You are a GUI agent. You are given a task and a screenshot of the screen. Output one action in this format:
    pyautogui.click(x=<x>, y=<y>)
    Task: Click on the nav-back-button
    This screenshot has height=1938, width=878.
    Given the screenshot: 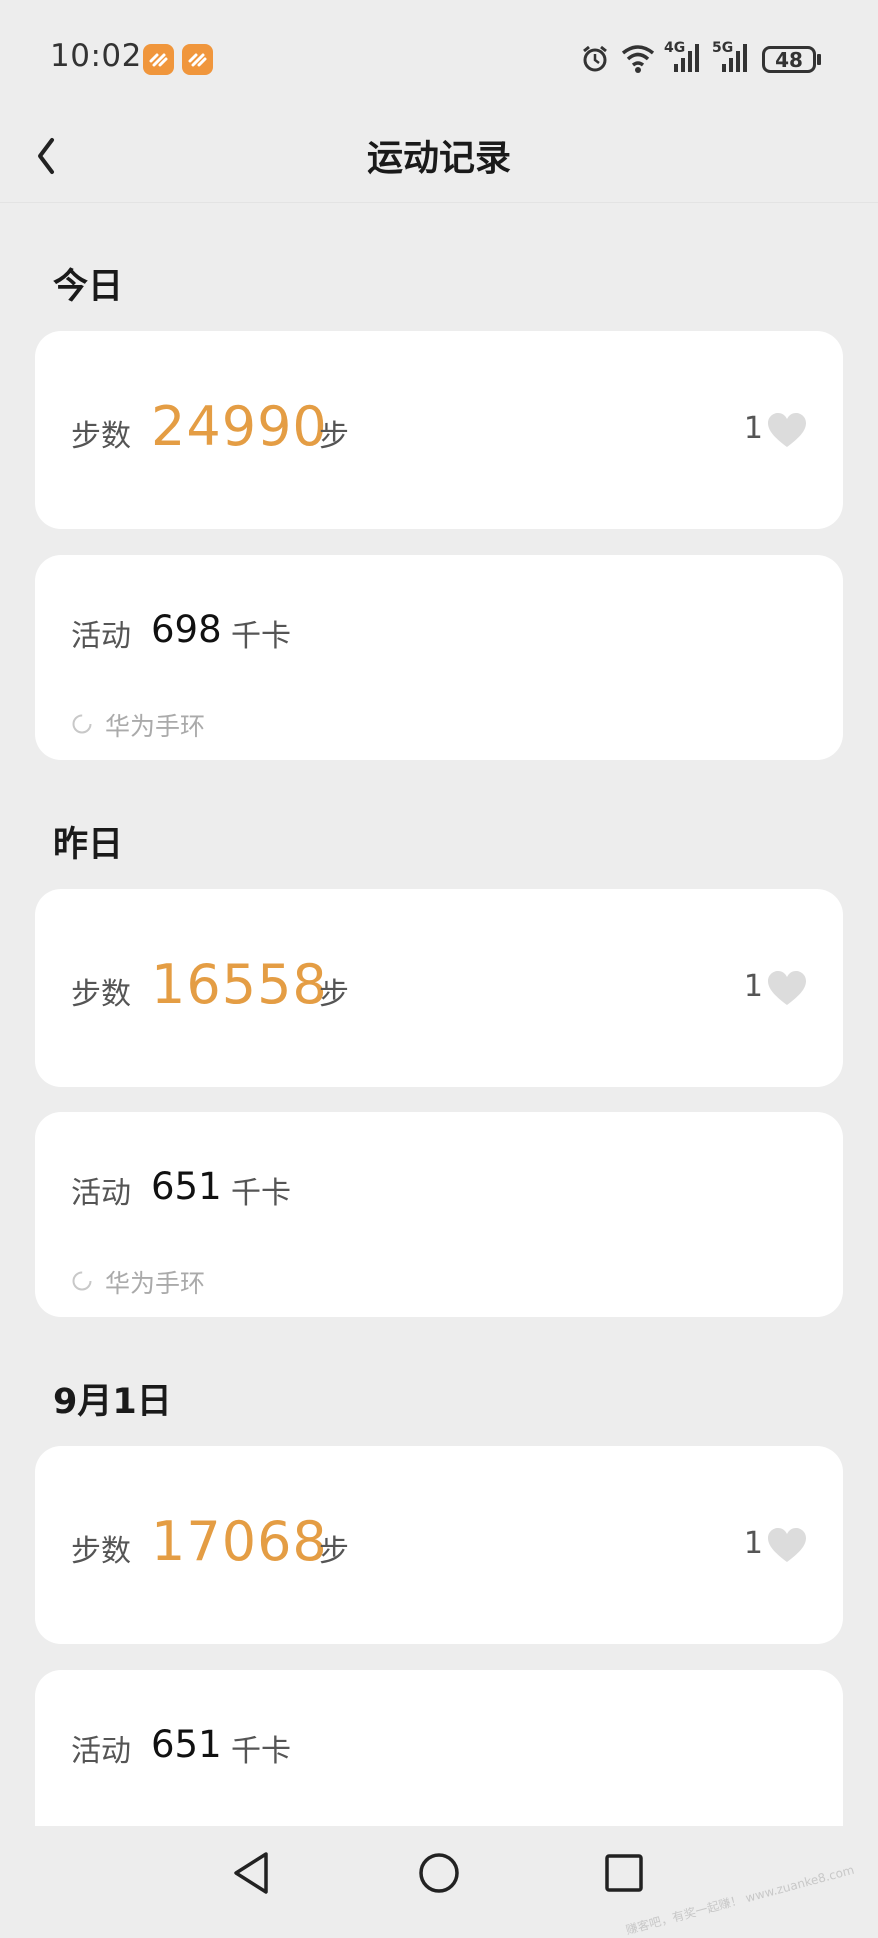 What is the action you would take?
    pyautogui.click(x=252, y=1873)
    